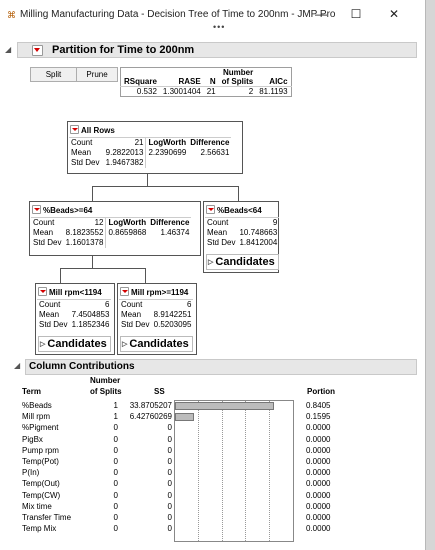 This screenshot has height=550, width=435. I want to click on stat-value: 0.5203095, so click(172, 324).